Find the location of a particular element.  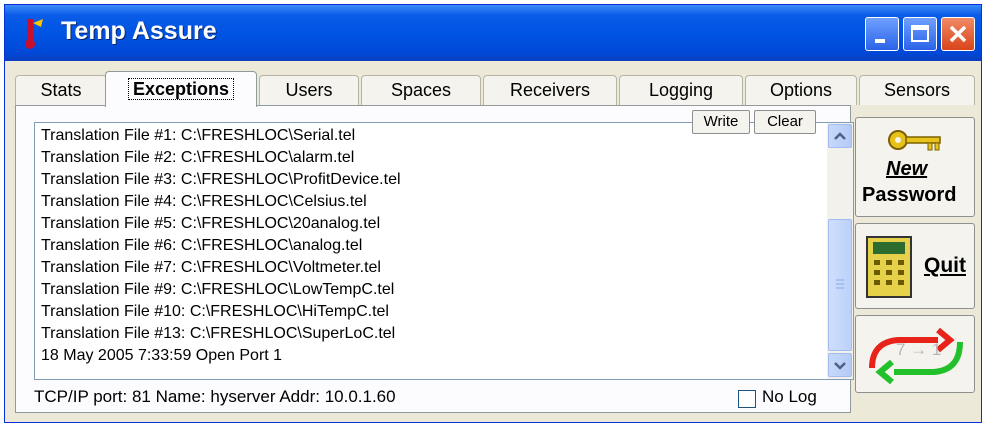

close-button is located at coordinates (958, 34).